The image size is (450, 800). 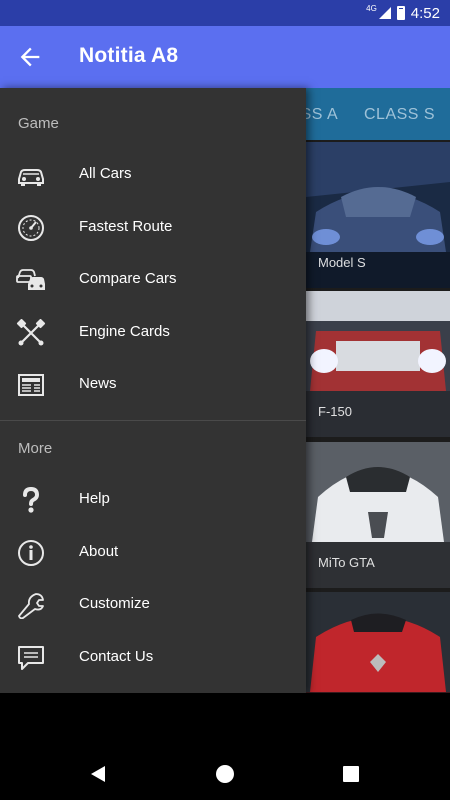 I want to click on app-title: Notitia A8, so click(x=129, y=55).